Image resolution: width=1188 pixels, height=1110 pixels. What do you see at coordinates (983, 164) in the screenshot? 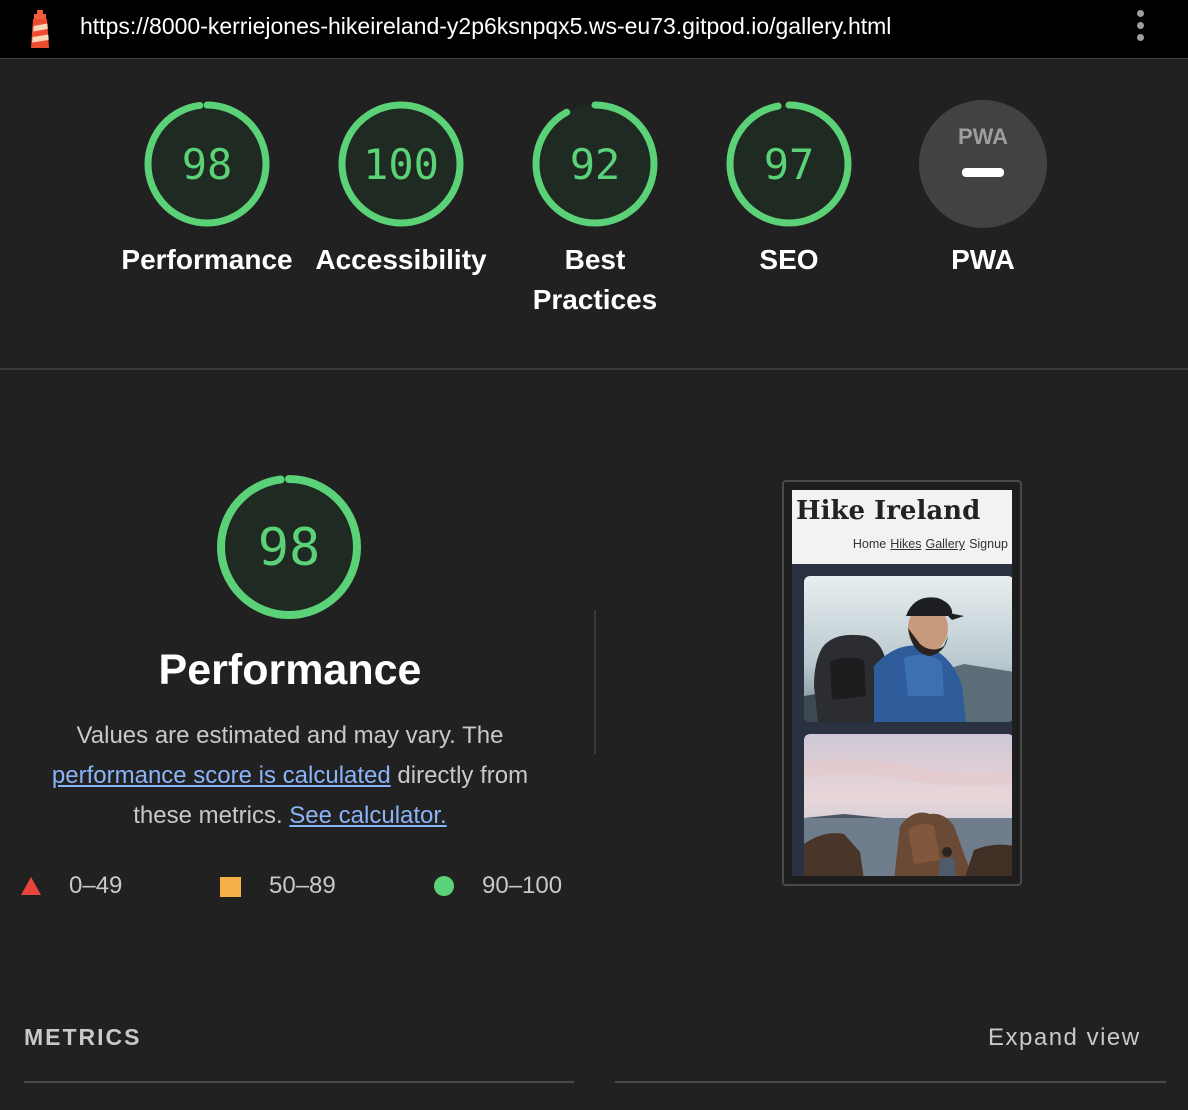
I see `pwa-badge: PWA` at bounding box center [983, 164].